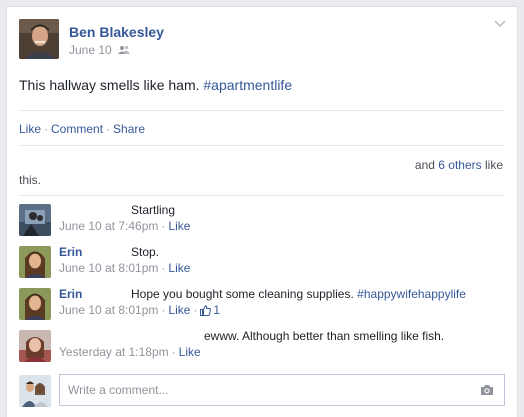 Image resolution: width=524 pixels, height=417 pixels. I want to click on comment-button: Comment, so click(77, 129).